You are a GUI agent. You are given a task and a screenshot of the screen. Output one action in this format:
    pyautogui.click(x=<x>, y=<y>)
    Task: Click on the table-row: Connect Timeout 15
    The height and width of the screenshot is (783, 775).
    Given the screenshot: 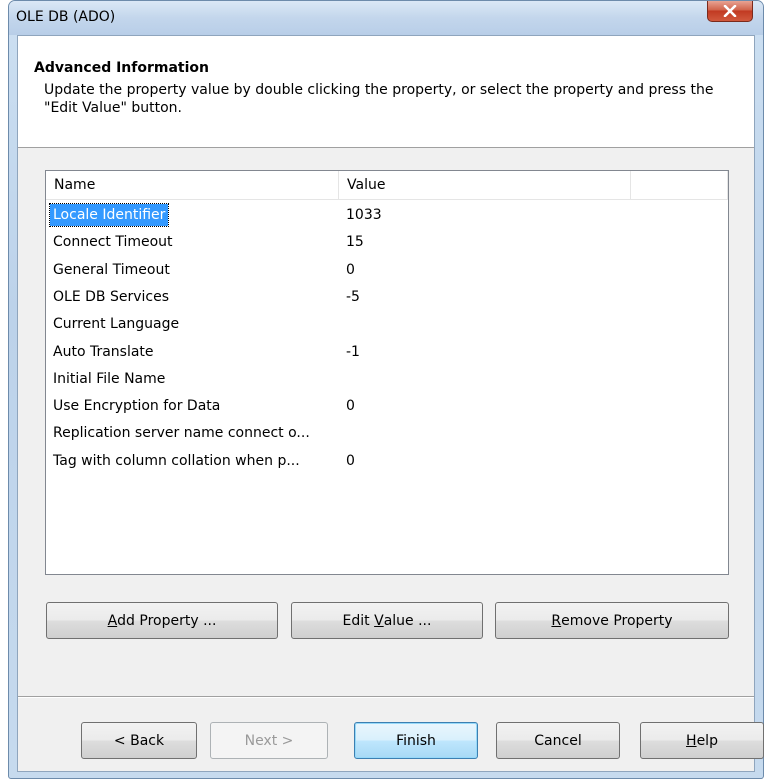 What is the action you would take?
    pyautogui.click(x=387, y=242)
    